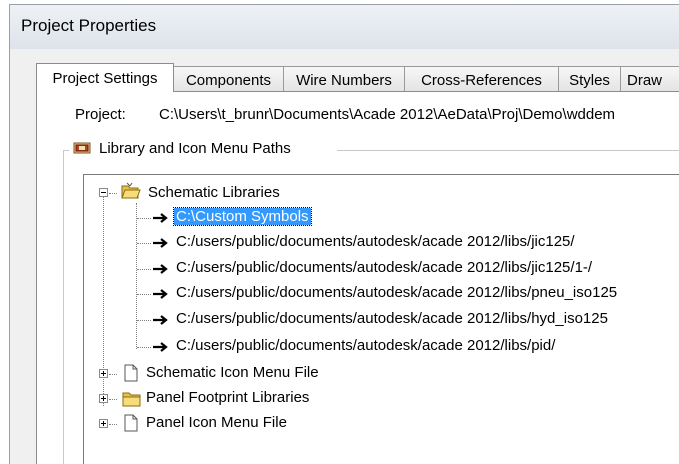  What do you see at coordinates (82, 150) in the screenshot?
I see `library-icon` at bounding box center [82, 150].